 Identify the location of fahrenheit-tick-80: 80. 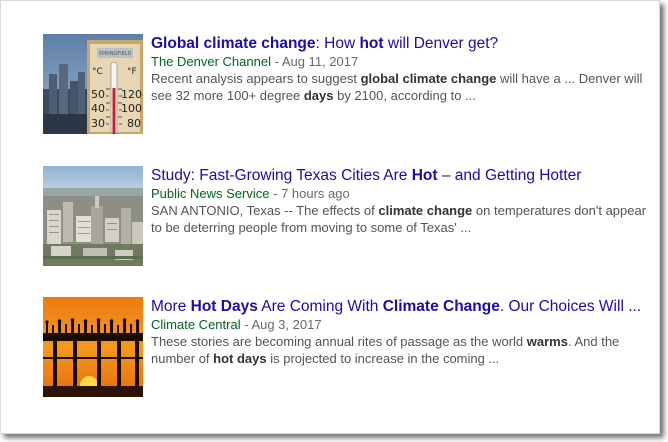
(134, 123).